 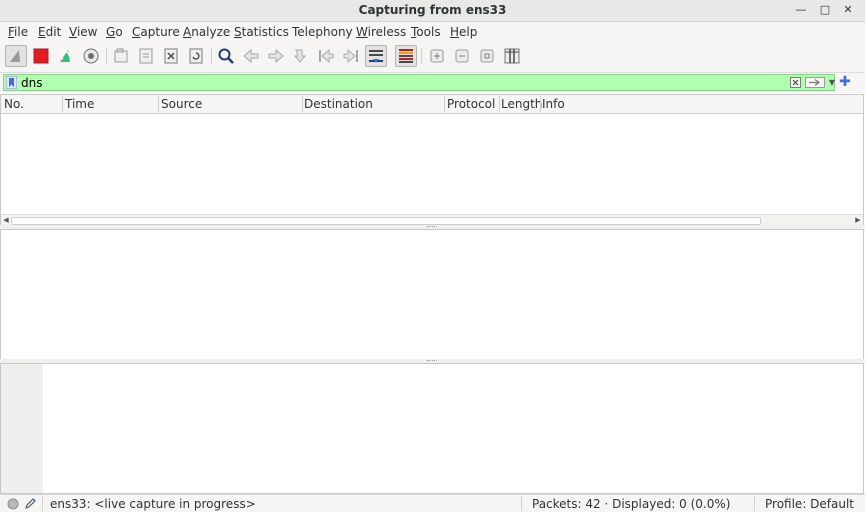 What do you see at coordinates (171, 56) in the screenshot?
I see `close-file-icon` at bounding box center [171, 56].